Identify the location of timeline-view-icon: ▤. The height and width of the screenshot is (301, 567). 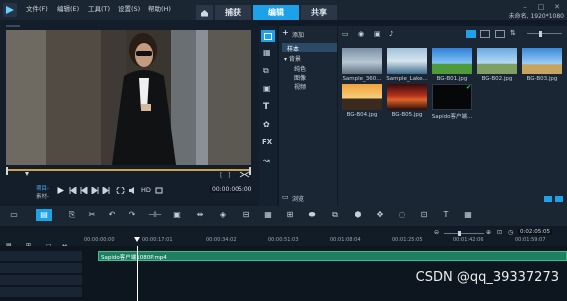
(44, 215).